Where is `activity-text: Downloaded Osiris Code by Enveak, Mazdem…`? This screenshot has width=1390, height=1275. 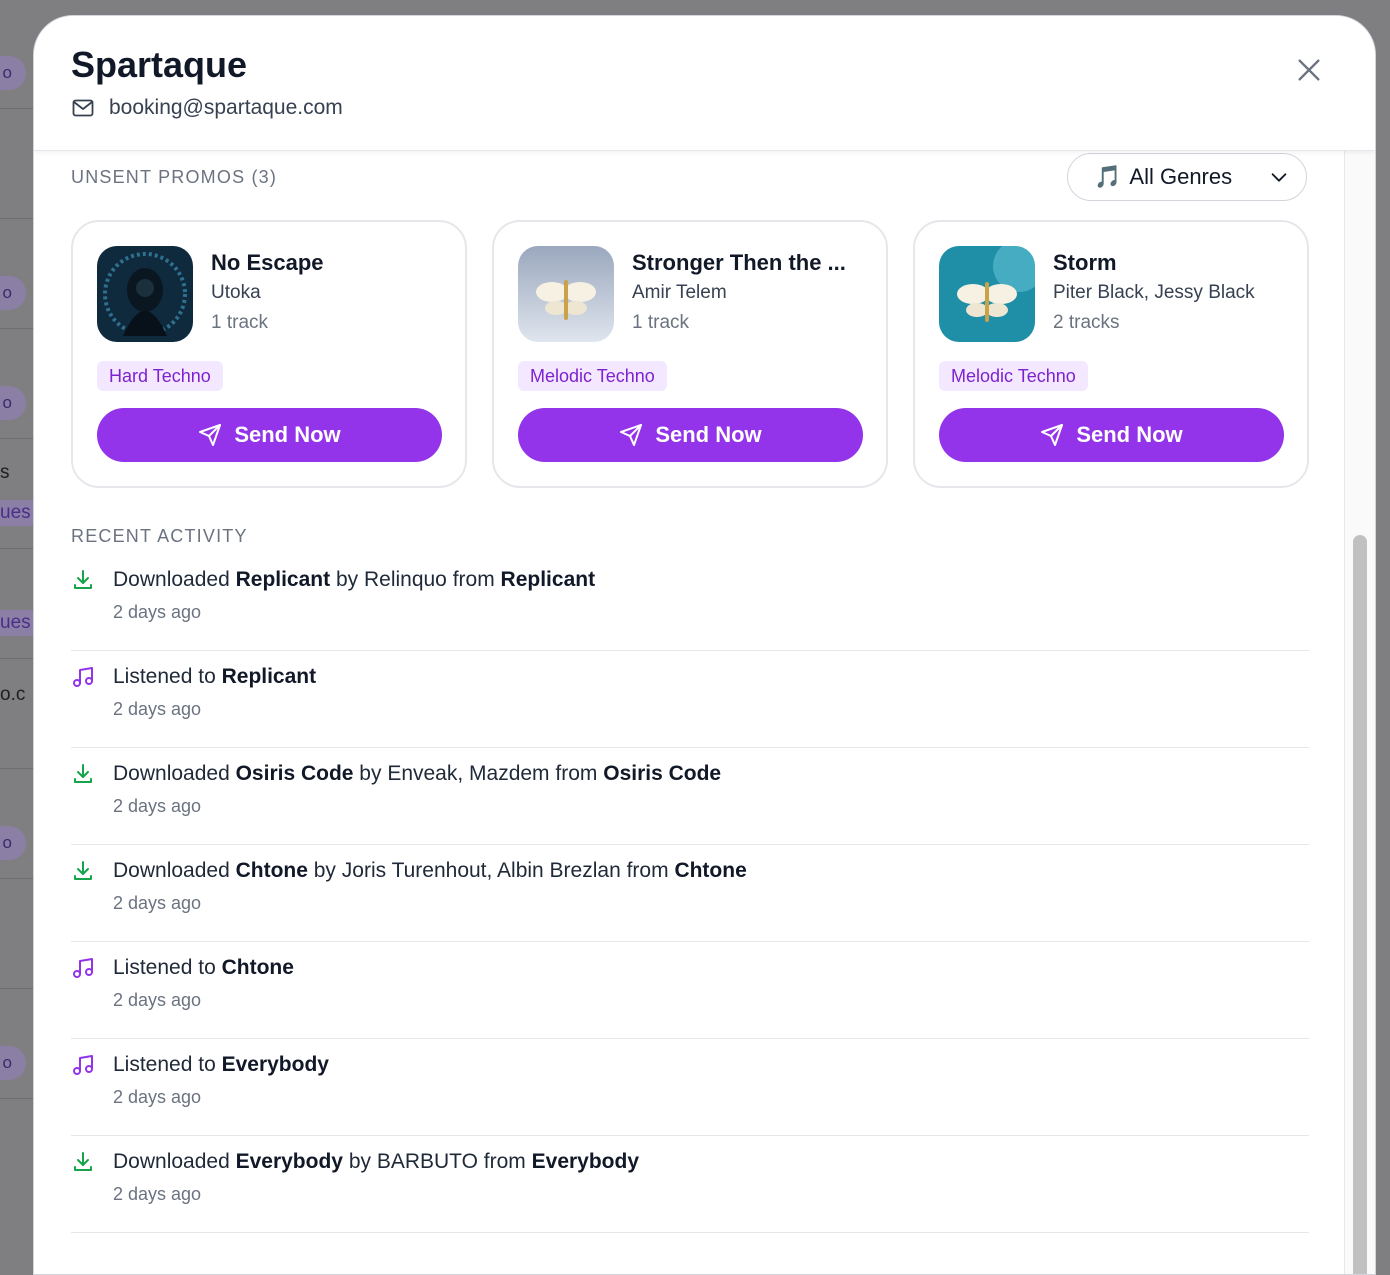 activity-text: Downloaded Osiris Code by Enveak, Mazdem… is located at coordinates (417, 773).